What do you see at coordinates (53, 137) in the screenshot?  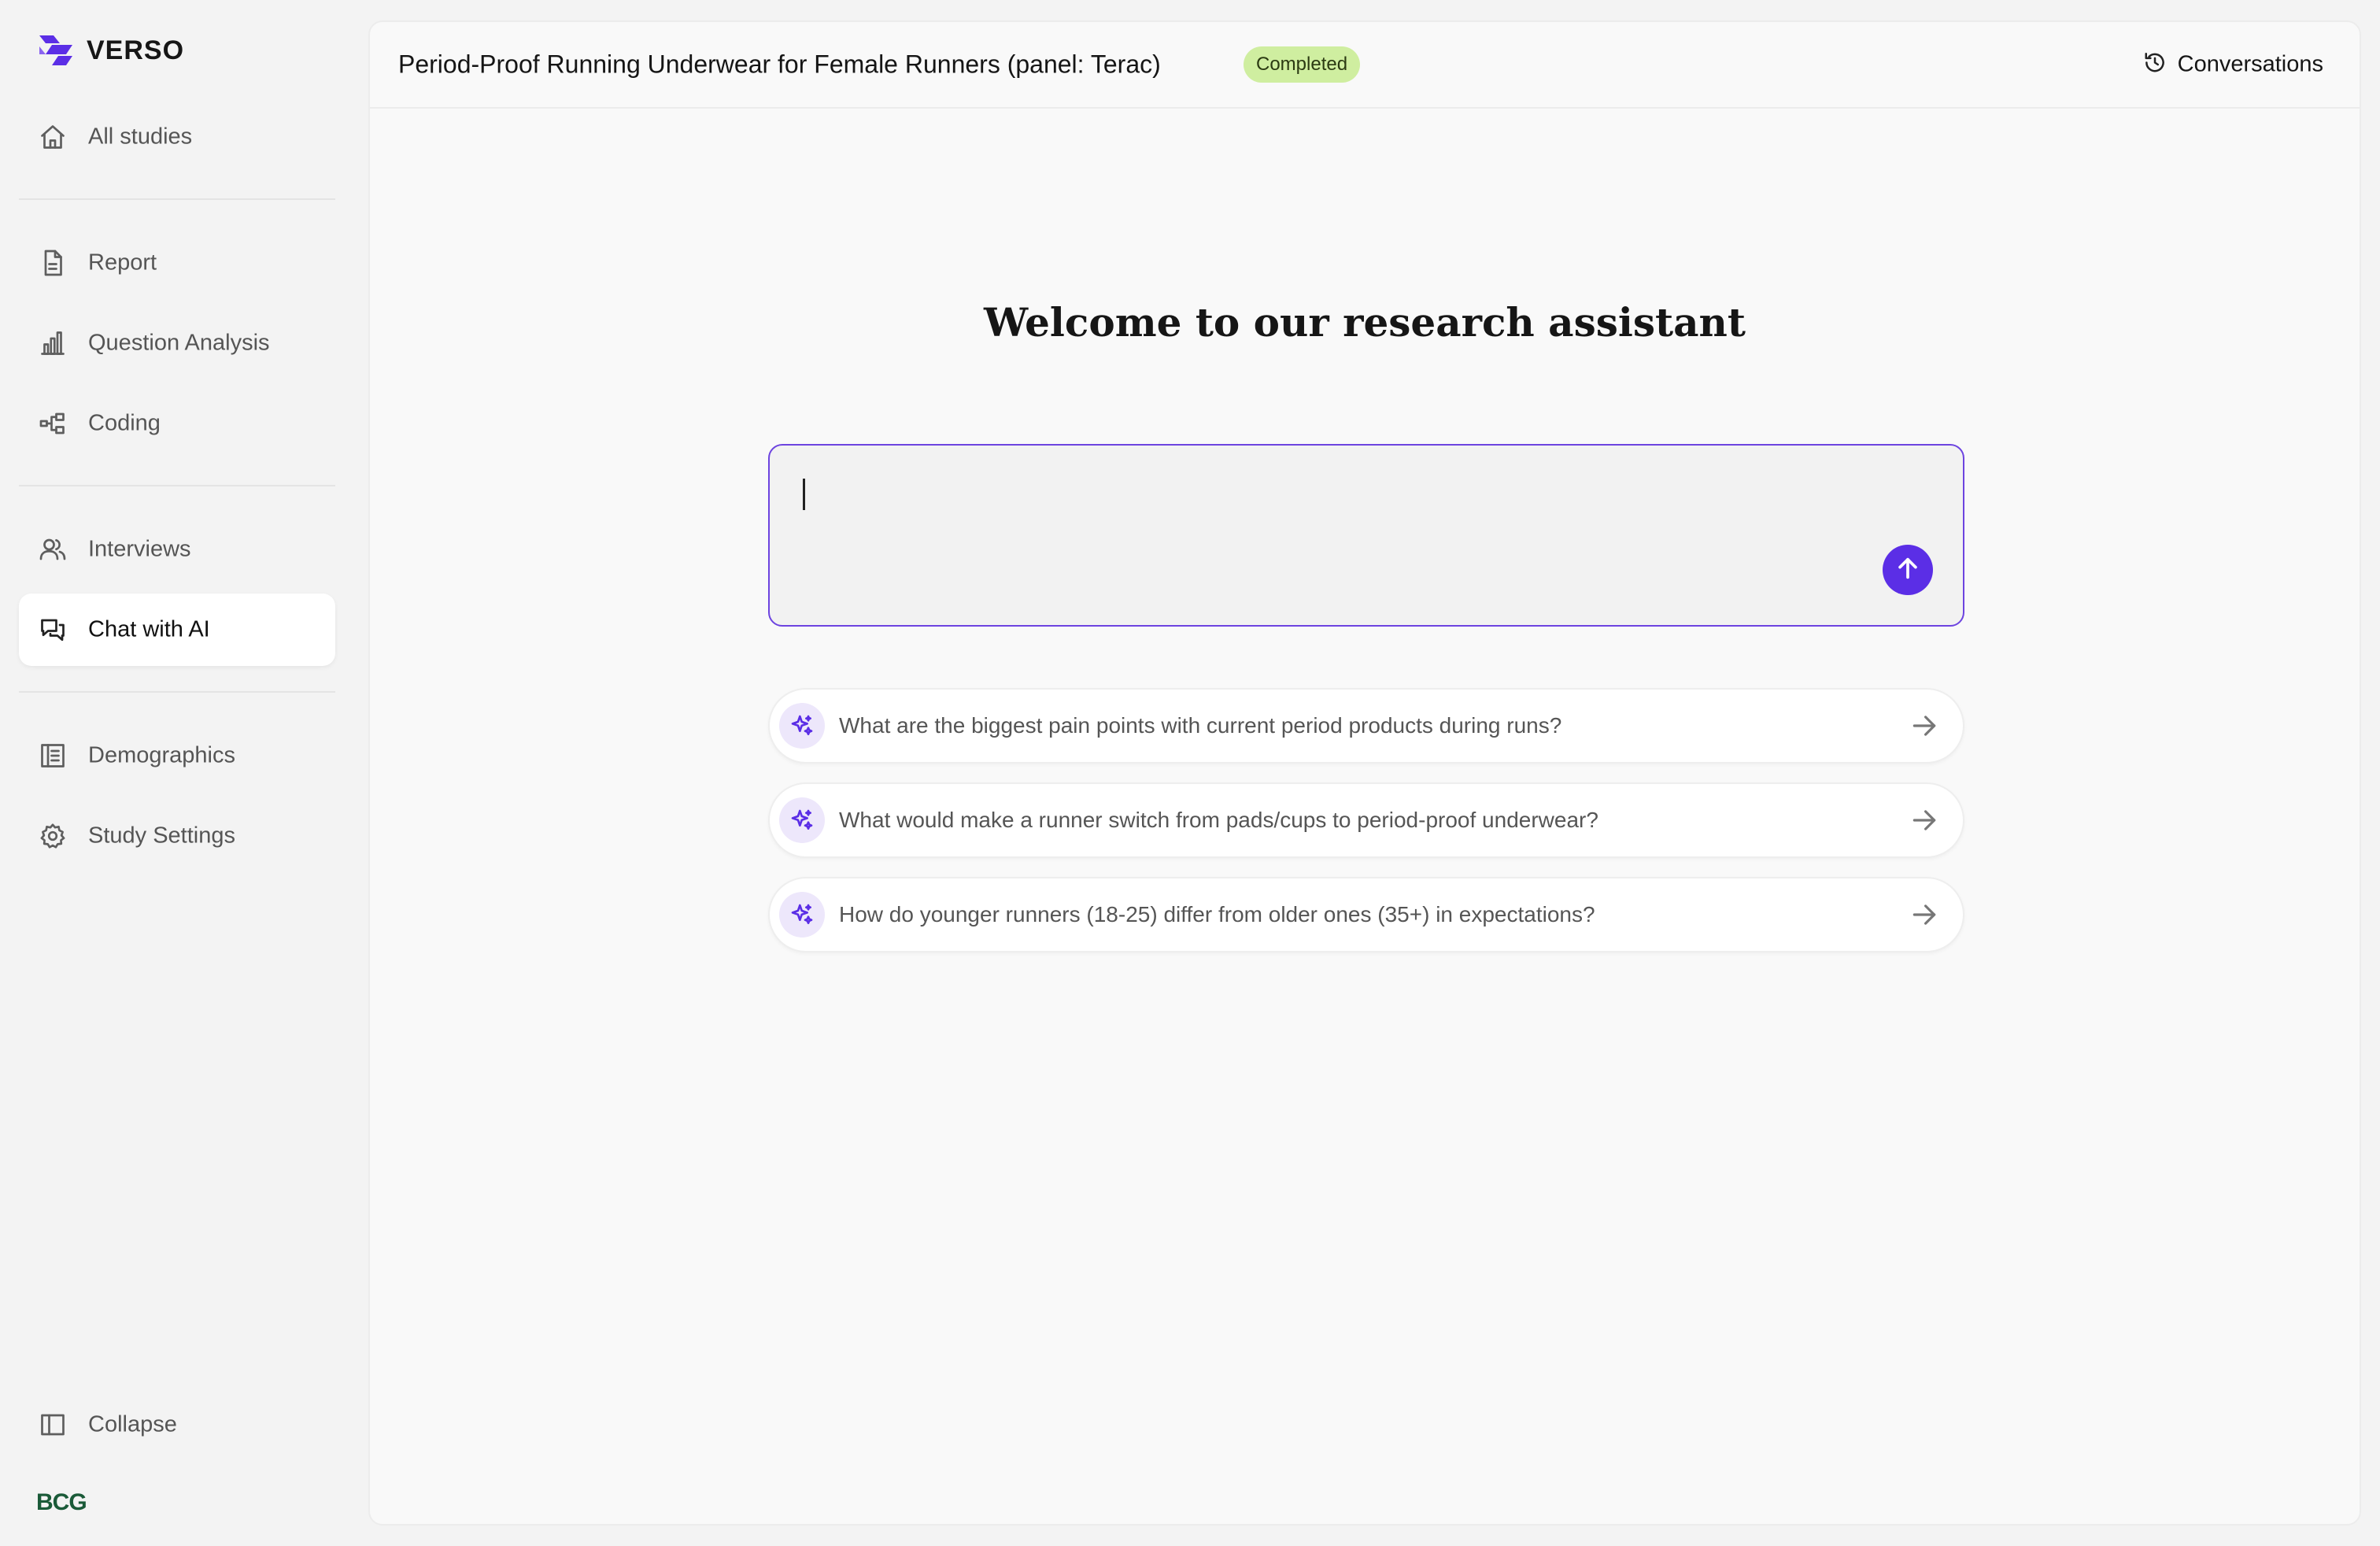 I see `home-icon` at bounding box center [53, 137].